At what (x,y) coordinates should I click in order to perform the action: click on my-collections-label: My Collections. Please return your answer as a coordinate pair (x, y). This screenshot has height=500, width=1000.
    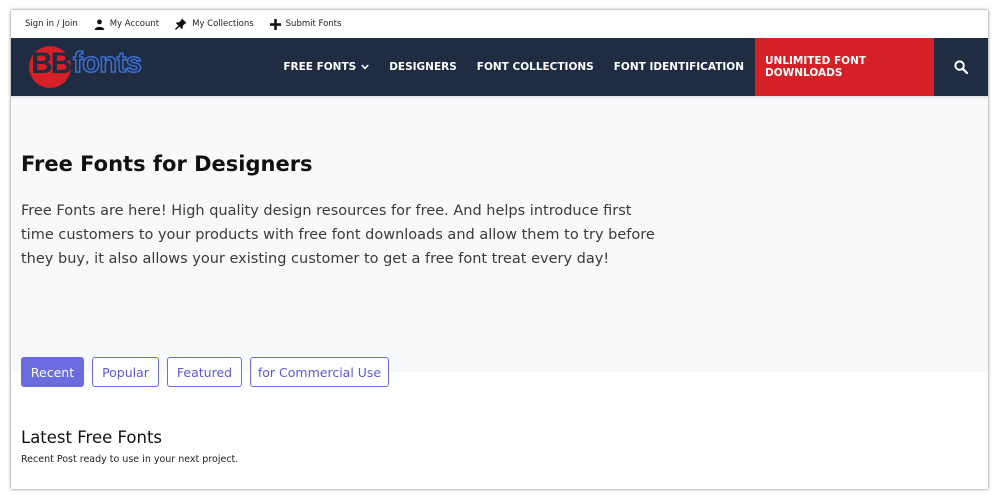
    Looking at the image, I should click on (223, 24).